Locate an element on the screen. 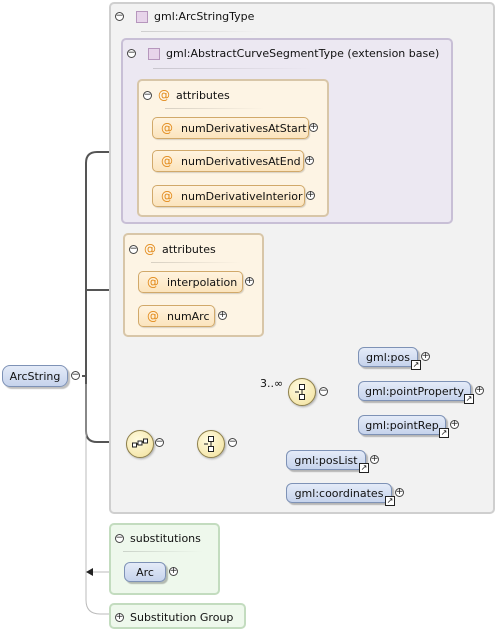 Image resolution: width=496 pixels, height=633 pixels. attribute-num-arc: @ numArc is located at coordinates (176, 316).